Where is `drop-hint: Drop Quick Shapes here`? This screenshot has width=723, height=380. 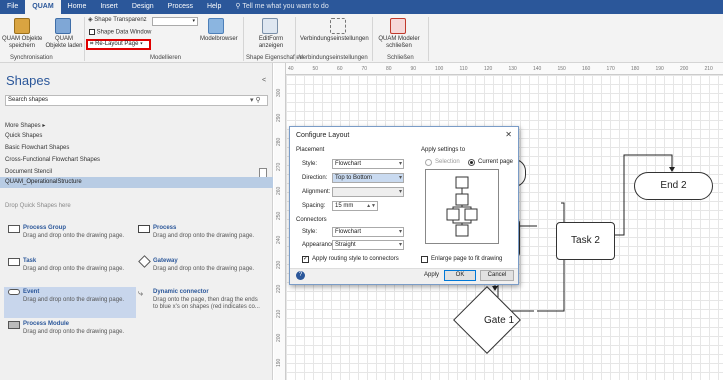 drop-hint: Drop Quick Shapes here is located at coordinates (38, 206).